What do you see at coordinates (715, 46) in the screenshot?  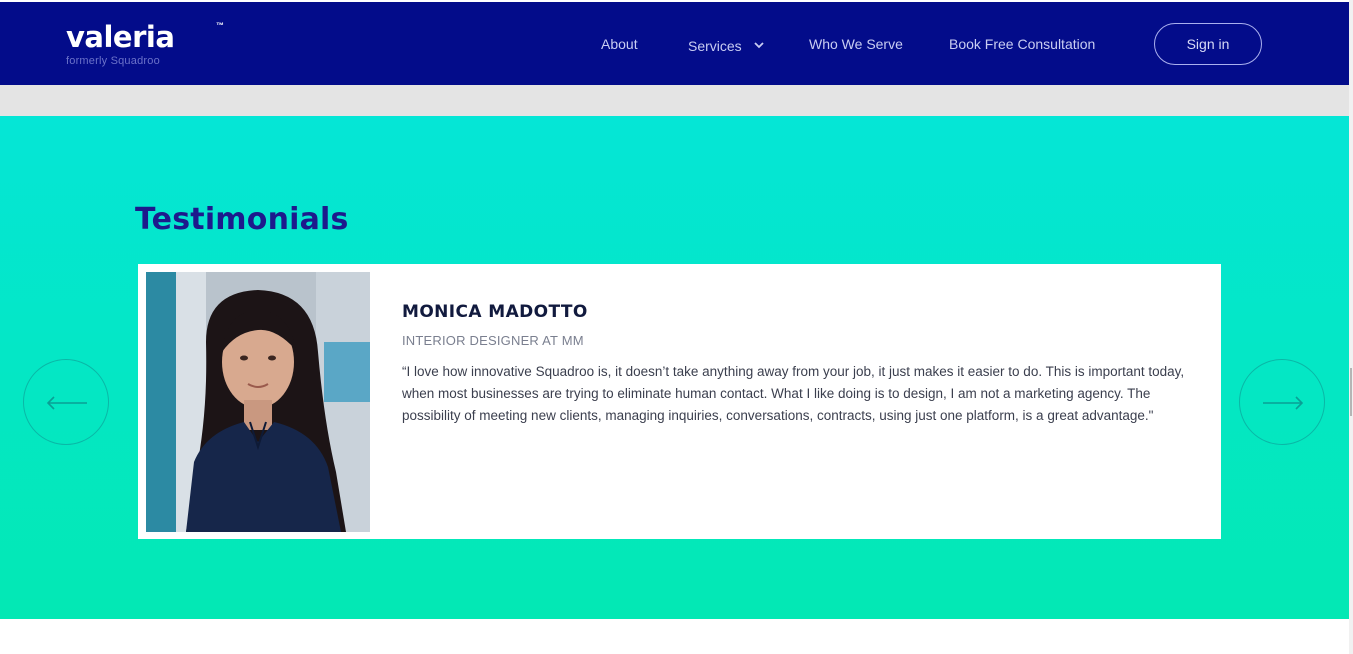 I see `nav-services-label: Services` at bounding box center [715, 46].